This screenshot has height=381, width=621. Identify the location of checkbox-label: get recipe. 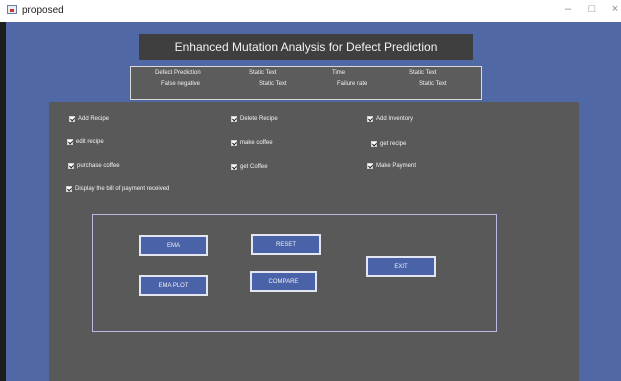
(393, 144).